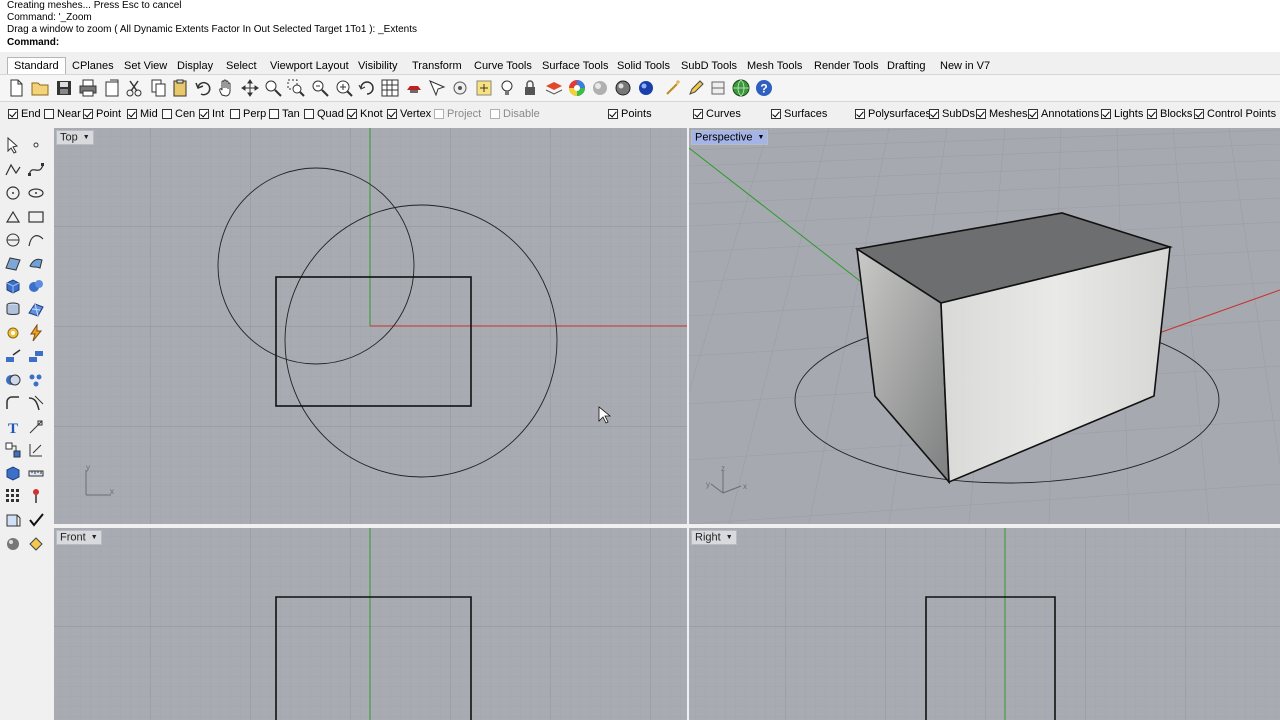 The height and width of the screenshot is (720, 1280). Describe the element at coordinates (36, 543) in the screenshot. I see `paint-bucket-icon` at that location.